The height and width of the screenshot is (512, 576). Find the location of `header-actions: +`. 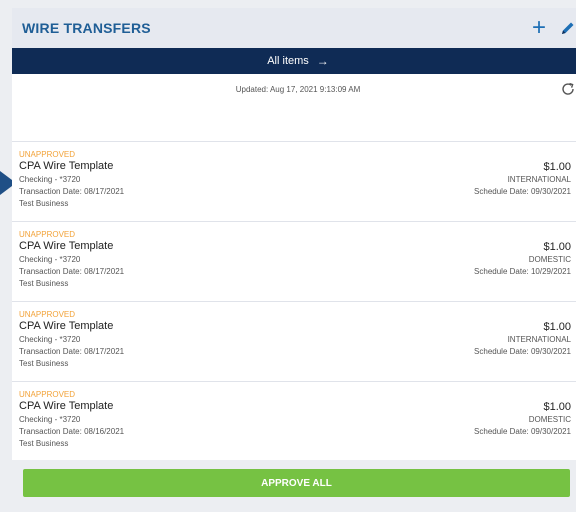

header-actions: + is located at coordinates (554, 28).